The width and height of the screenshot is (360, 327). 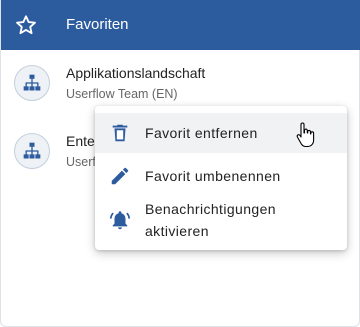 I want to click on remove-favorite-label: Favorit entfernen, so click(x=201, y=133).